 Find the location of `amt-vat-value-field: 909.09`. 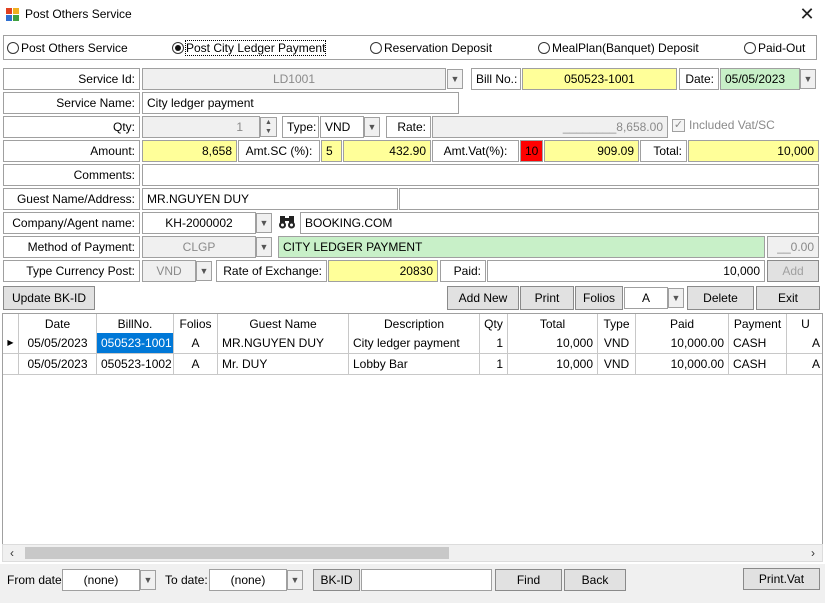

amt-vat-value-field: 909.09 is located at coordinates (591, 151).